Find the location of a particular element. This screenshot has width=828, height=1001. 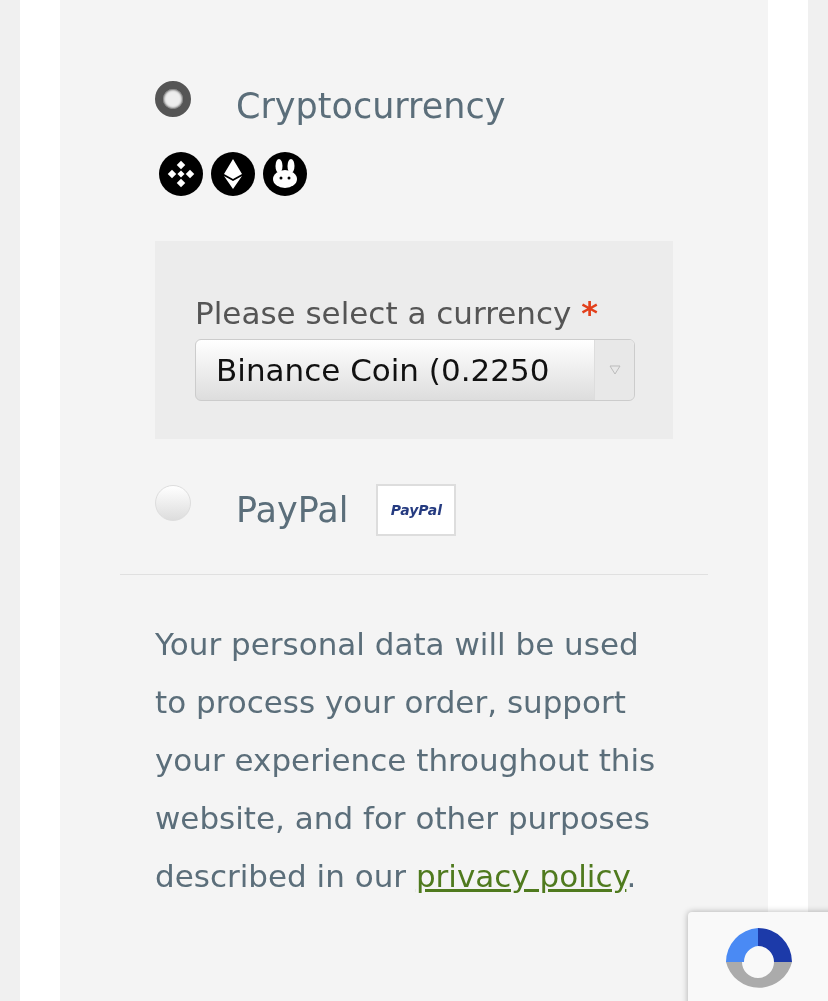

payment-method-label: Cryptocurrency is located at coordinates (371, 106).